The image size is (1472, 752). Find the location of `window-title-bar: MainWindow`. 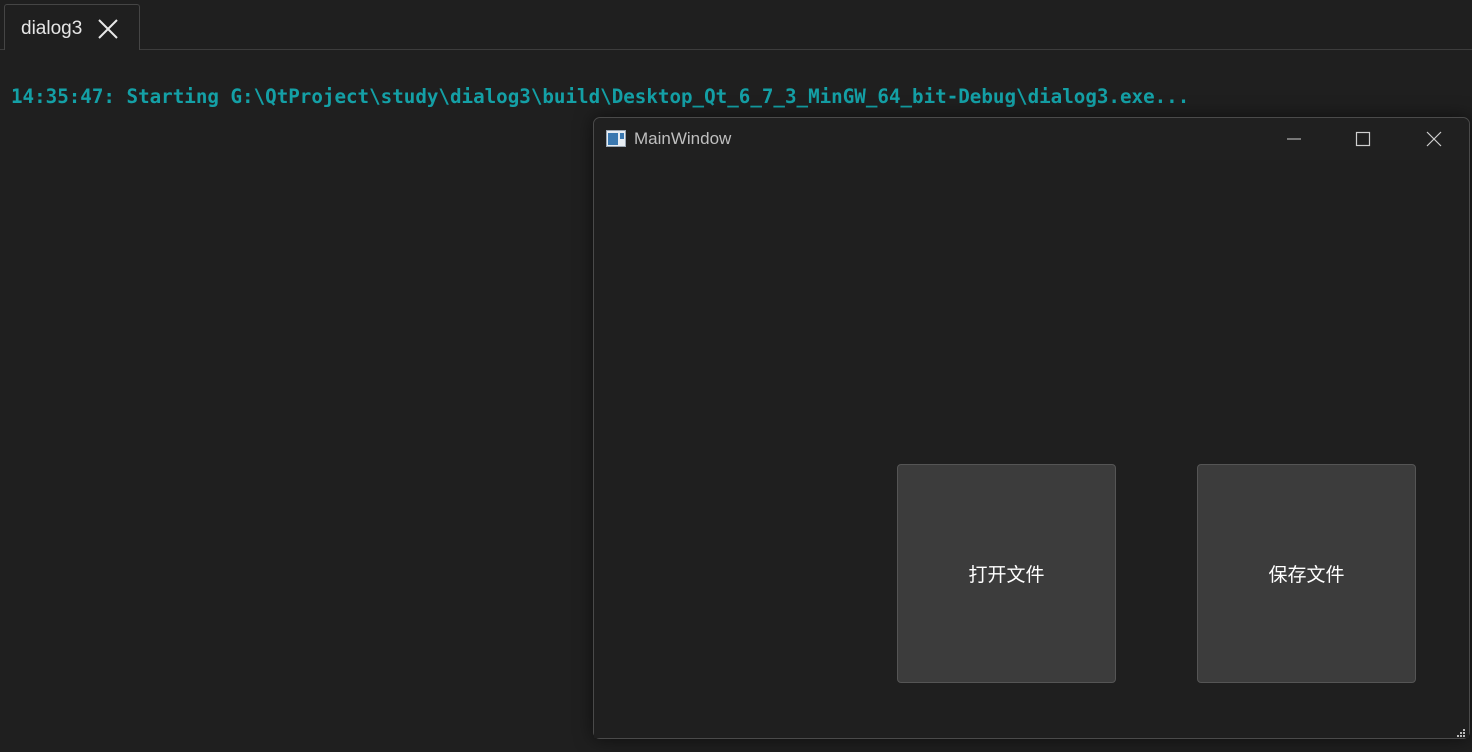

window-title-bar: MainWindow is located at coordinates (1031, 139).